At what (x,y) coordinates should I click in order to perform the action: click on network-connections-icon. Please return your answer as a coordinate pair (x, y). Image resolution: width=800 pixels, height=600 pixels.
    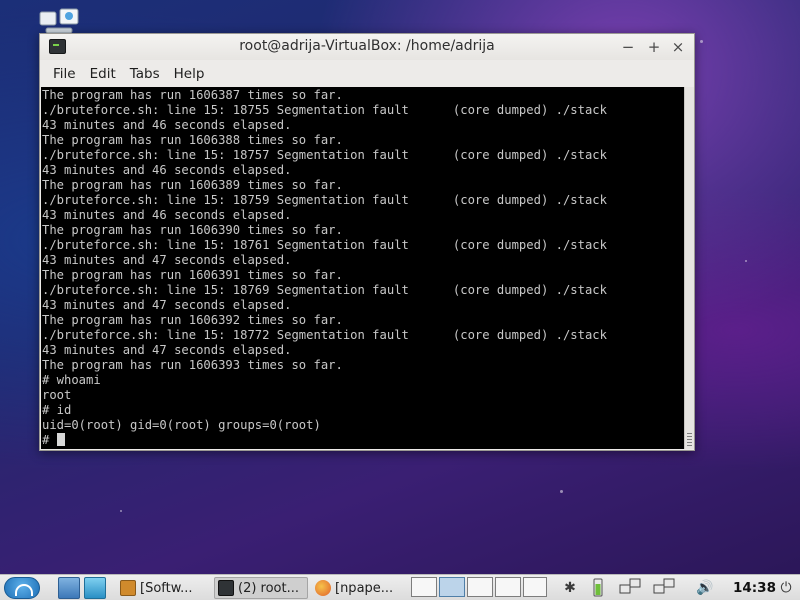
    Looking at the image, I should click on (664, 588).